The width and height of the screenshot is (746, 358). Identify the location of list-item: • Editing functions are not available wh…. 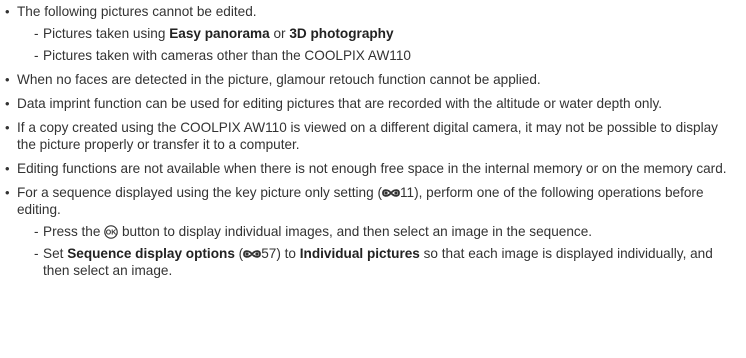
(369, 168).